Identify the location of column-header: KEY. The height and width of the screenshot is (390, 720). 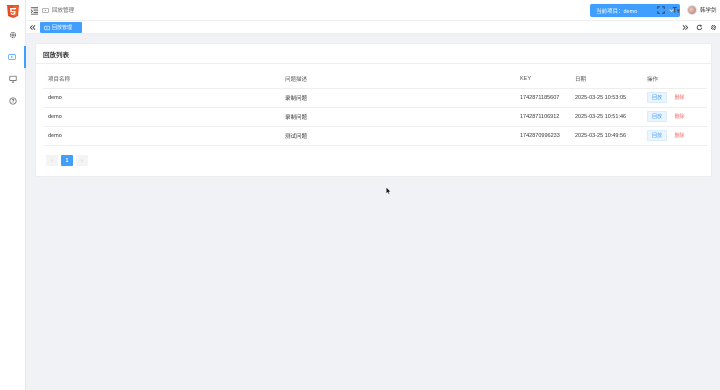
(542, 80).